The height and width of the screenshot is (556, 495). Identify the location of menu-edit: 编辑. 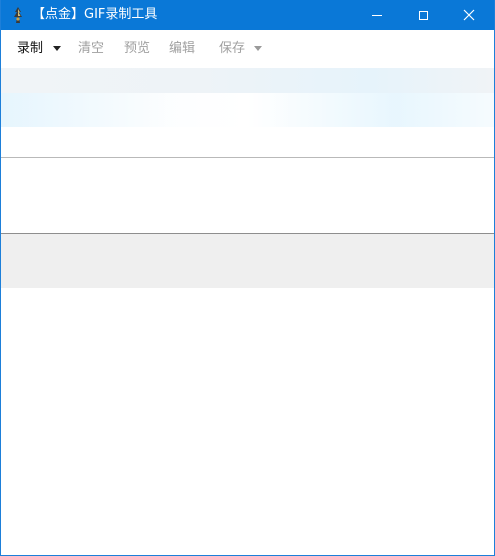
(182, 48).